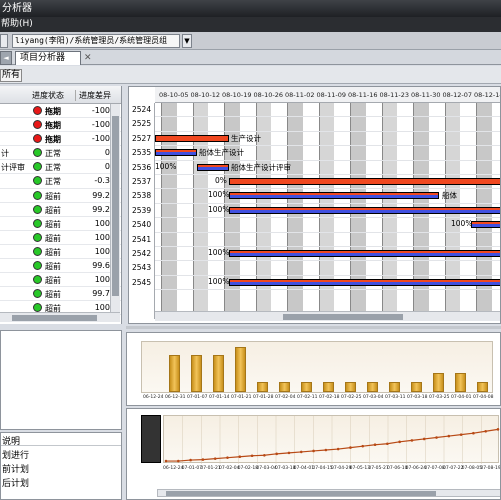  What do you see at coordinates (250, 24) in the screenshot?
I see `menu-help: 帮助(H)` at bounding box center [250, 24].